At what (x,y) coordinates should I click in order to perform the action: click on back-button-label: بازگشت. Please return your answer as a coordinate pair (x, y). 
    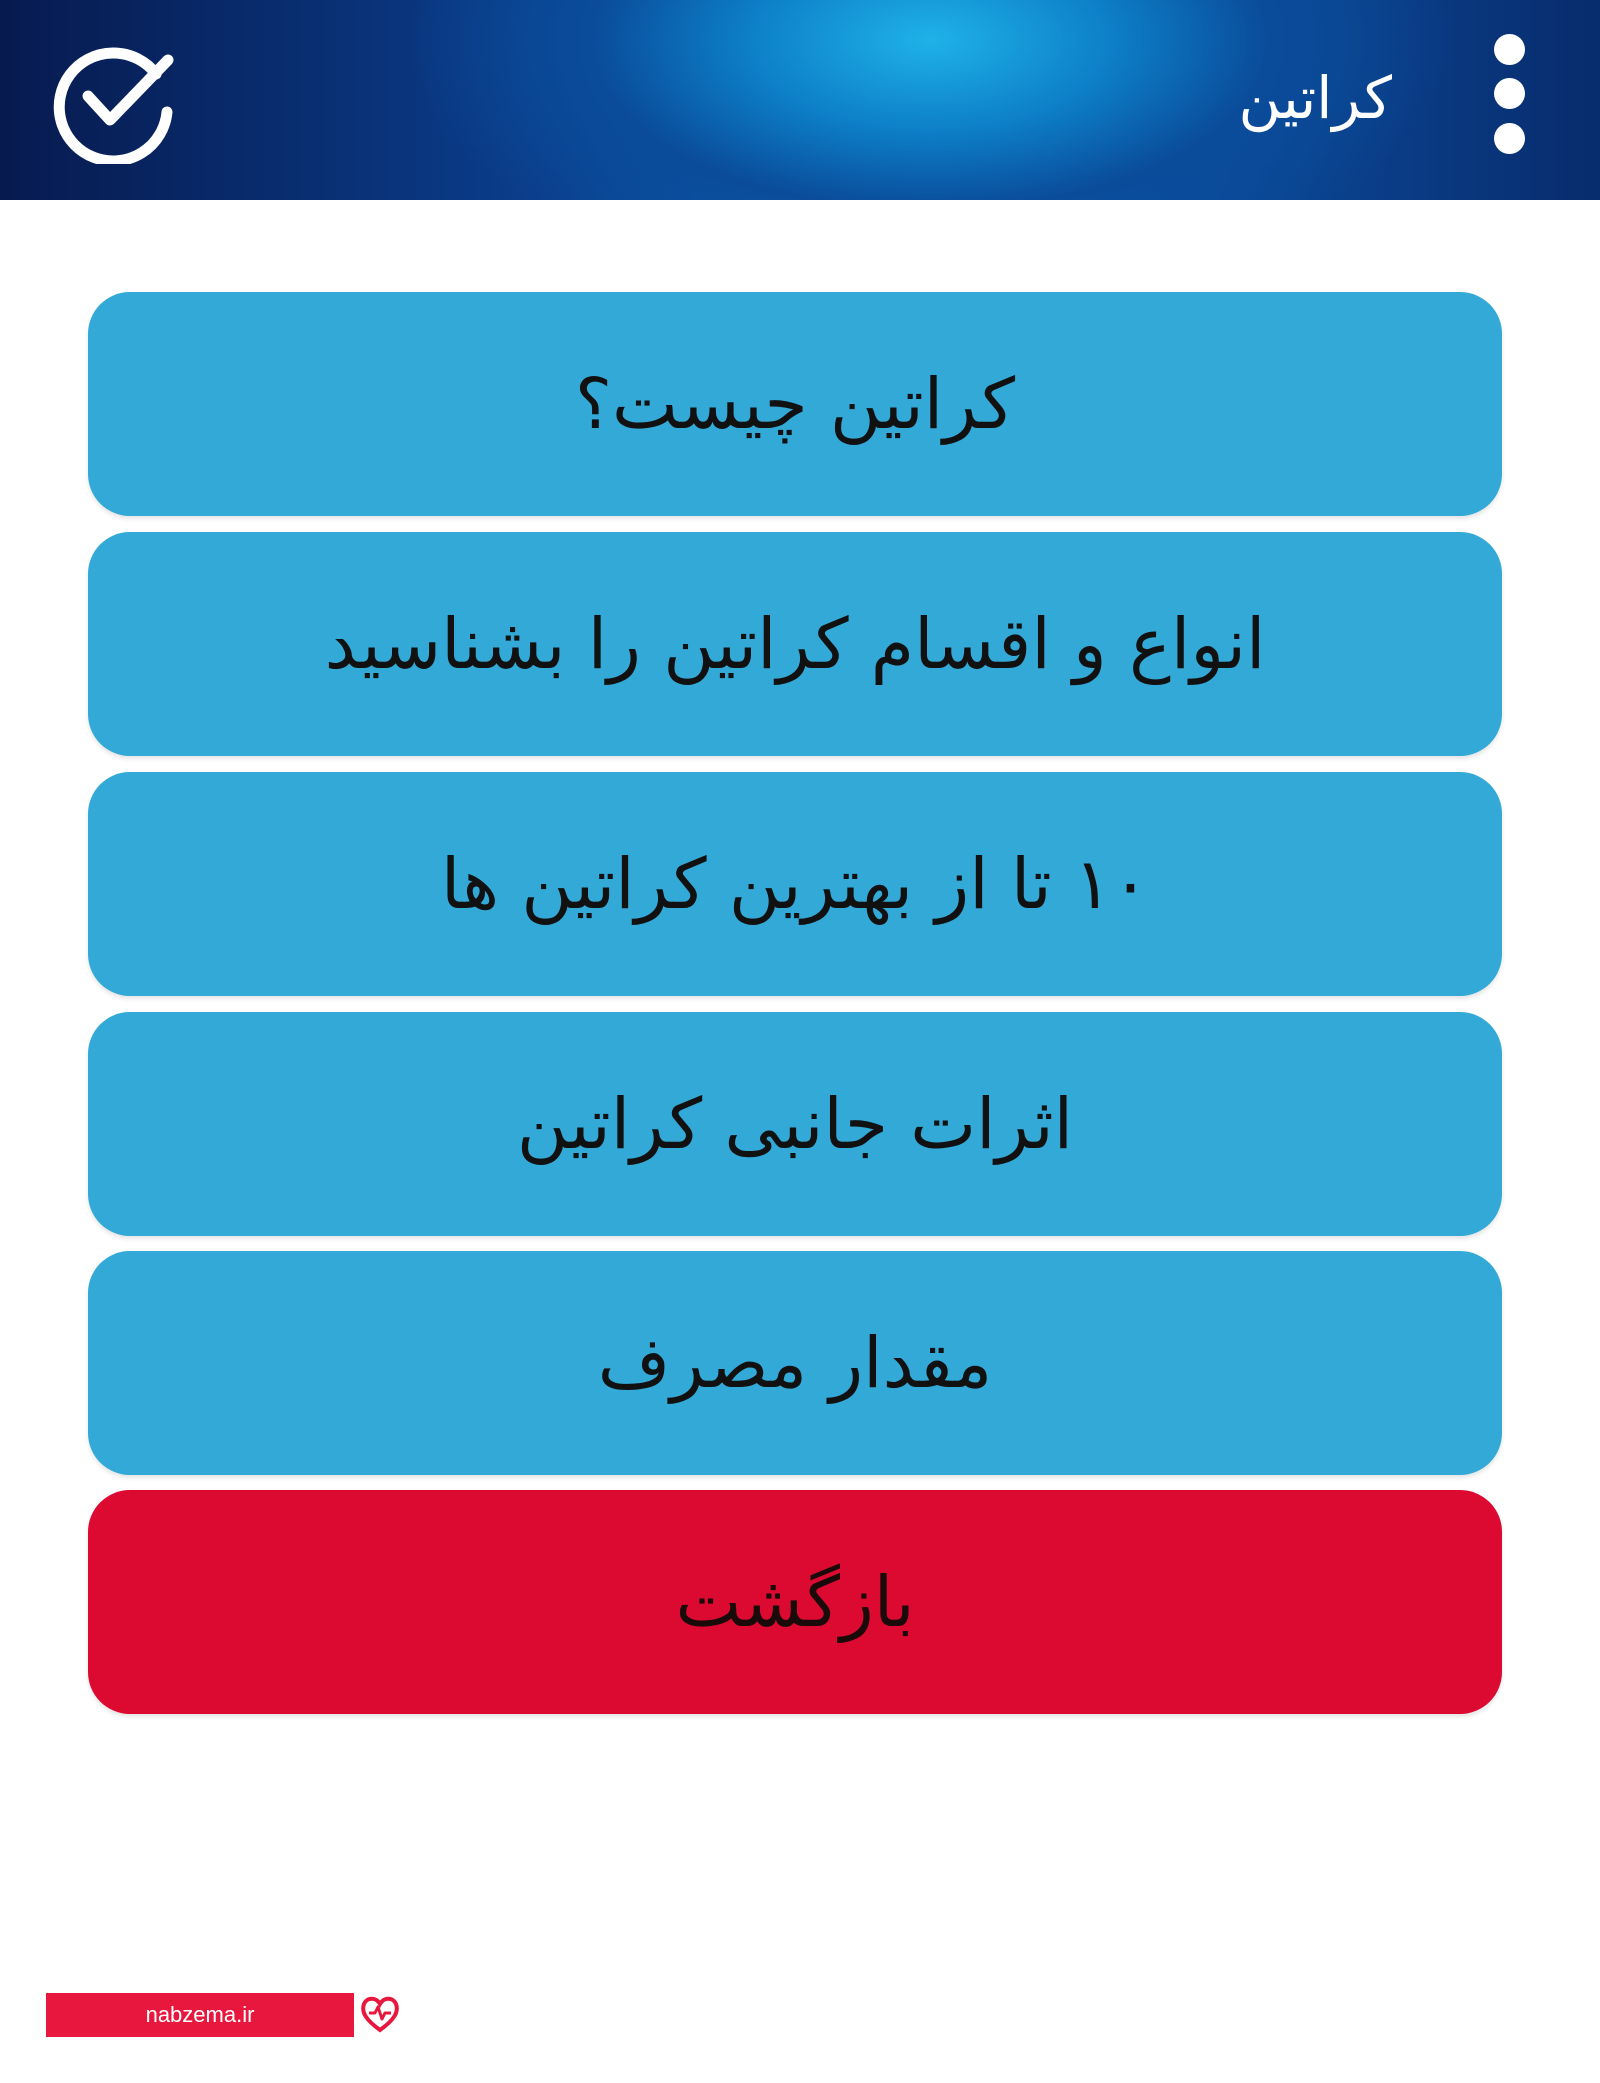
    Looking at the image, I should click on (795, 1602).